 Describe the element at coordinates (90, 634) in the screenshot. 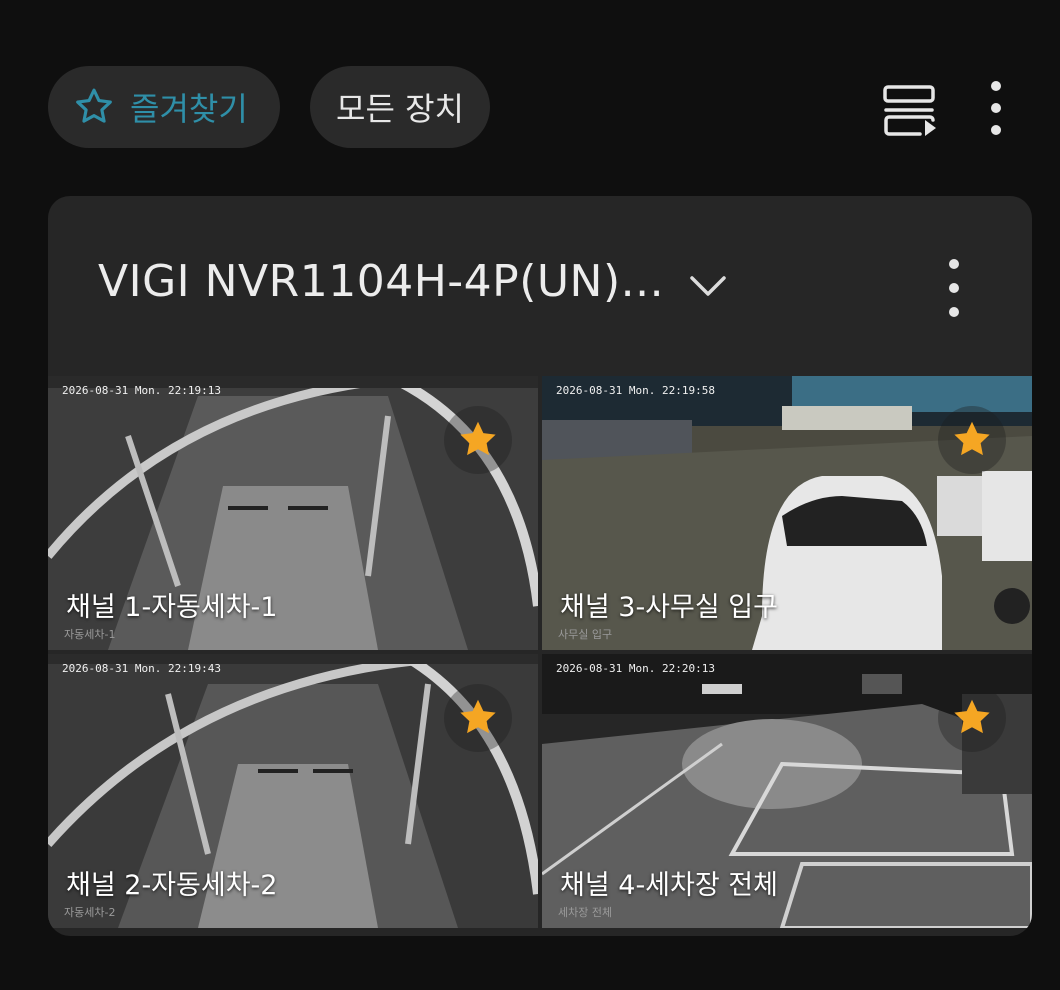

I see `camera-osd-name: 자동세차-1` at that location.